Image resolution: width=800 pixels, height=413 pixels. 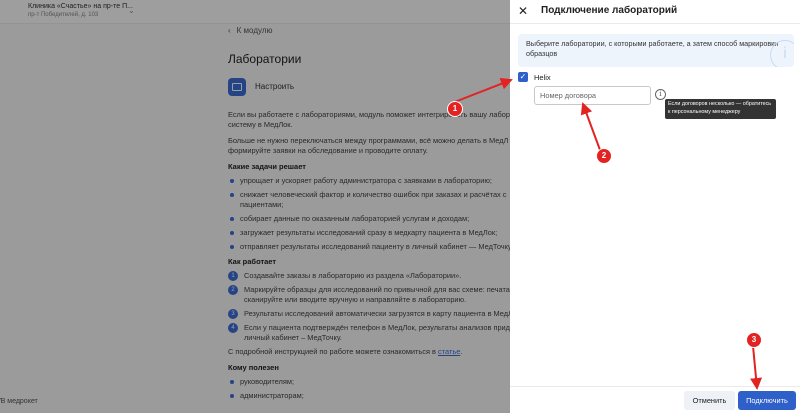 I want to click on annotation-badge-3: 3, so click(x=754, y=340).